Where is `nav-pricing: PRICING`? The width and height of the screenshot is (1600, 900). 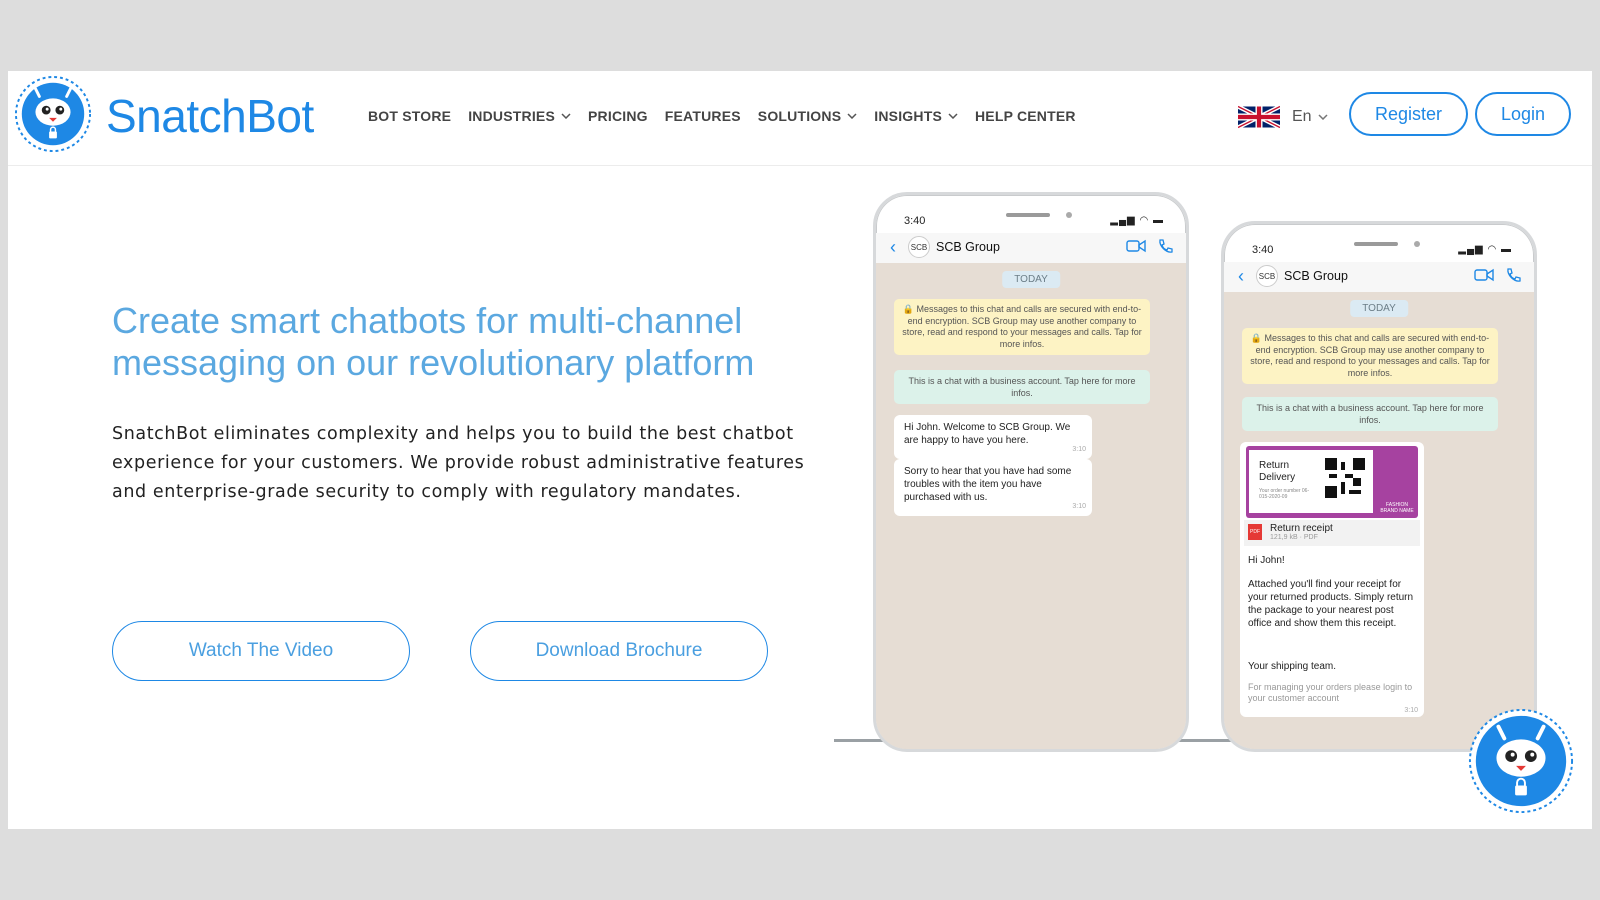
nav-pricing: PRICING is located at coordinates (618, 116).